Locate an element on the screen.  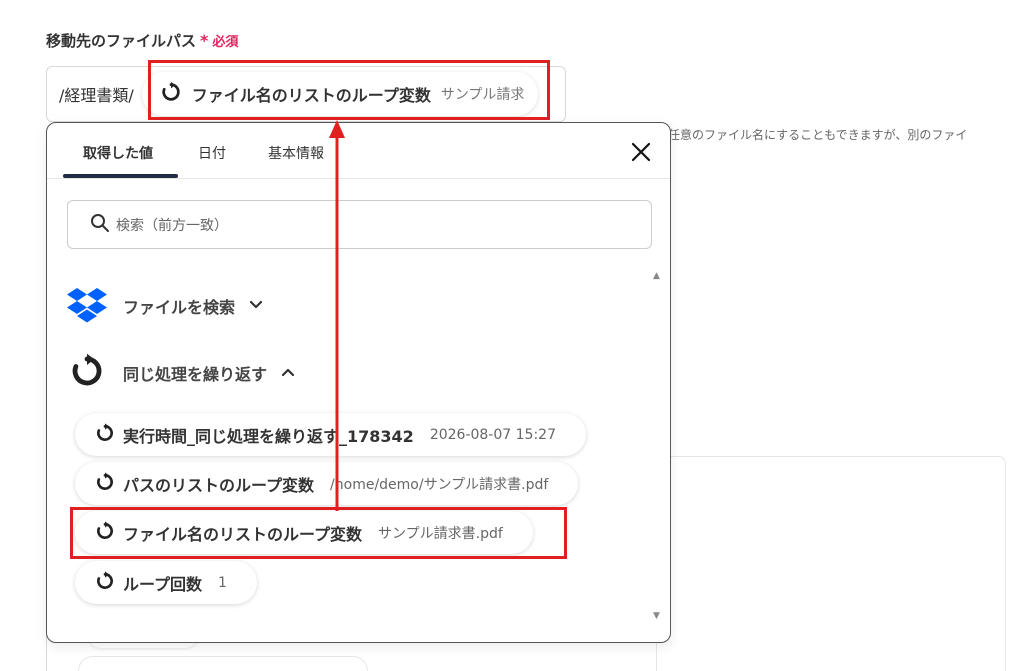
item-label: パスのリストのループ変数 is located at coordinates (219, 485).